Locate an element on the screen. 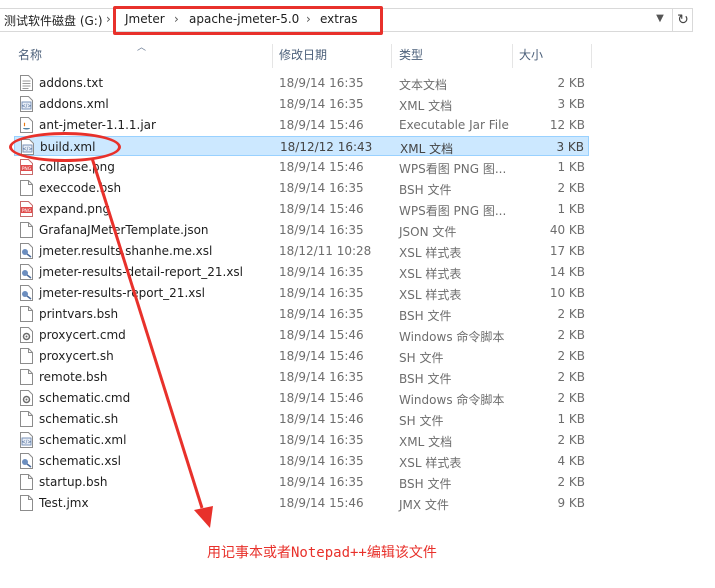 This screenshot has width=715, height=588. annotation-arrow is located at coordinates (151, 342).